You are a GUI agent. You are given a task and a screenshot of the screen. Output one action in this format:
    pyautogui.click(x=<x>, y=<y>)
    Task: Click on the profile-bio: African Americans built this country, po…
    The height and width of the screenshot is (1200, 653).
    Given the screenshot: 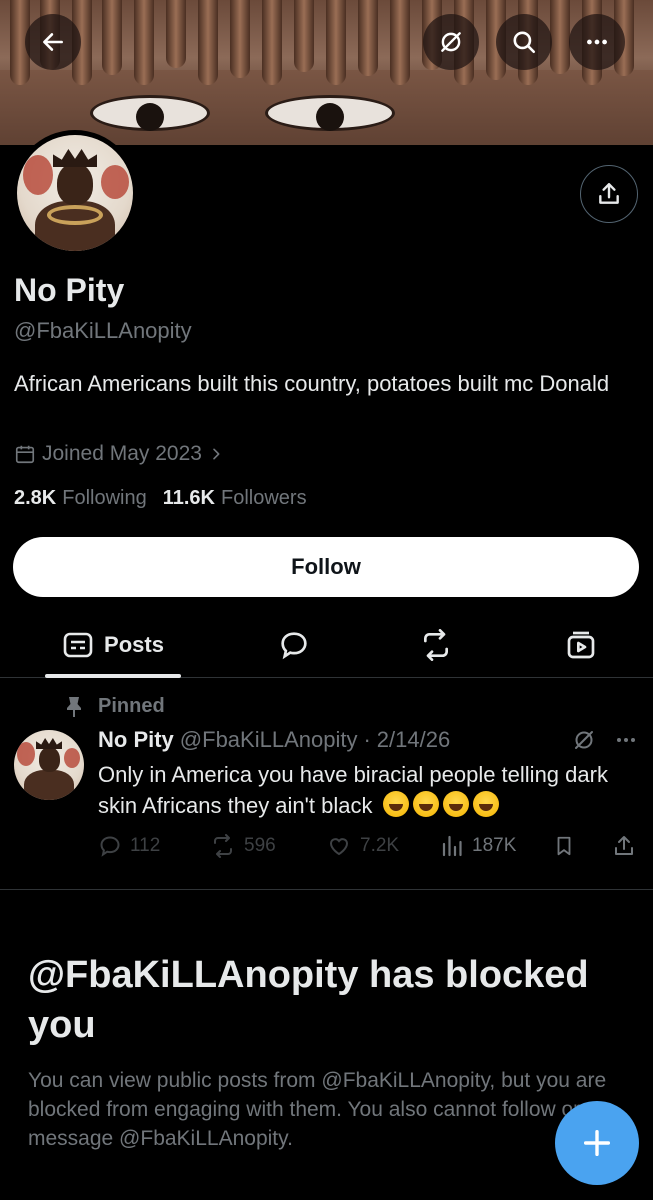 What is the action you would take?
    pyautogui.click(x=312, y=383)
    